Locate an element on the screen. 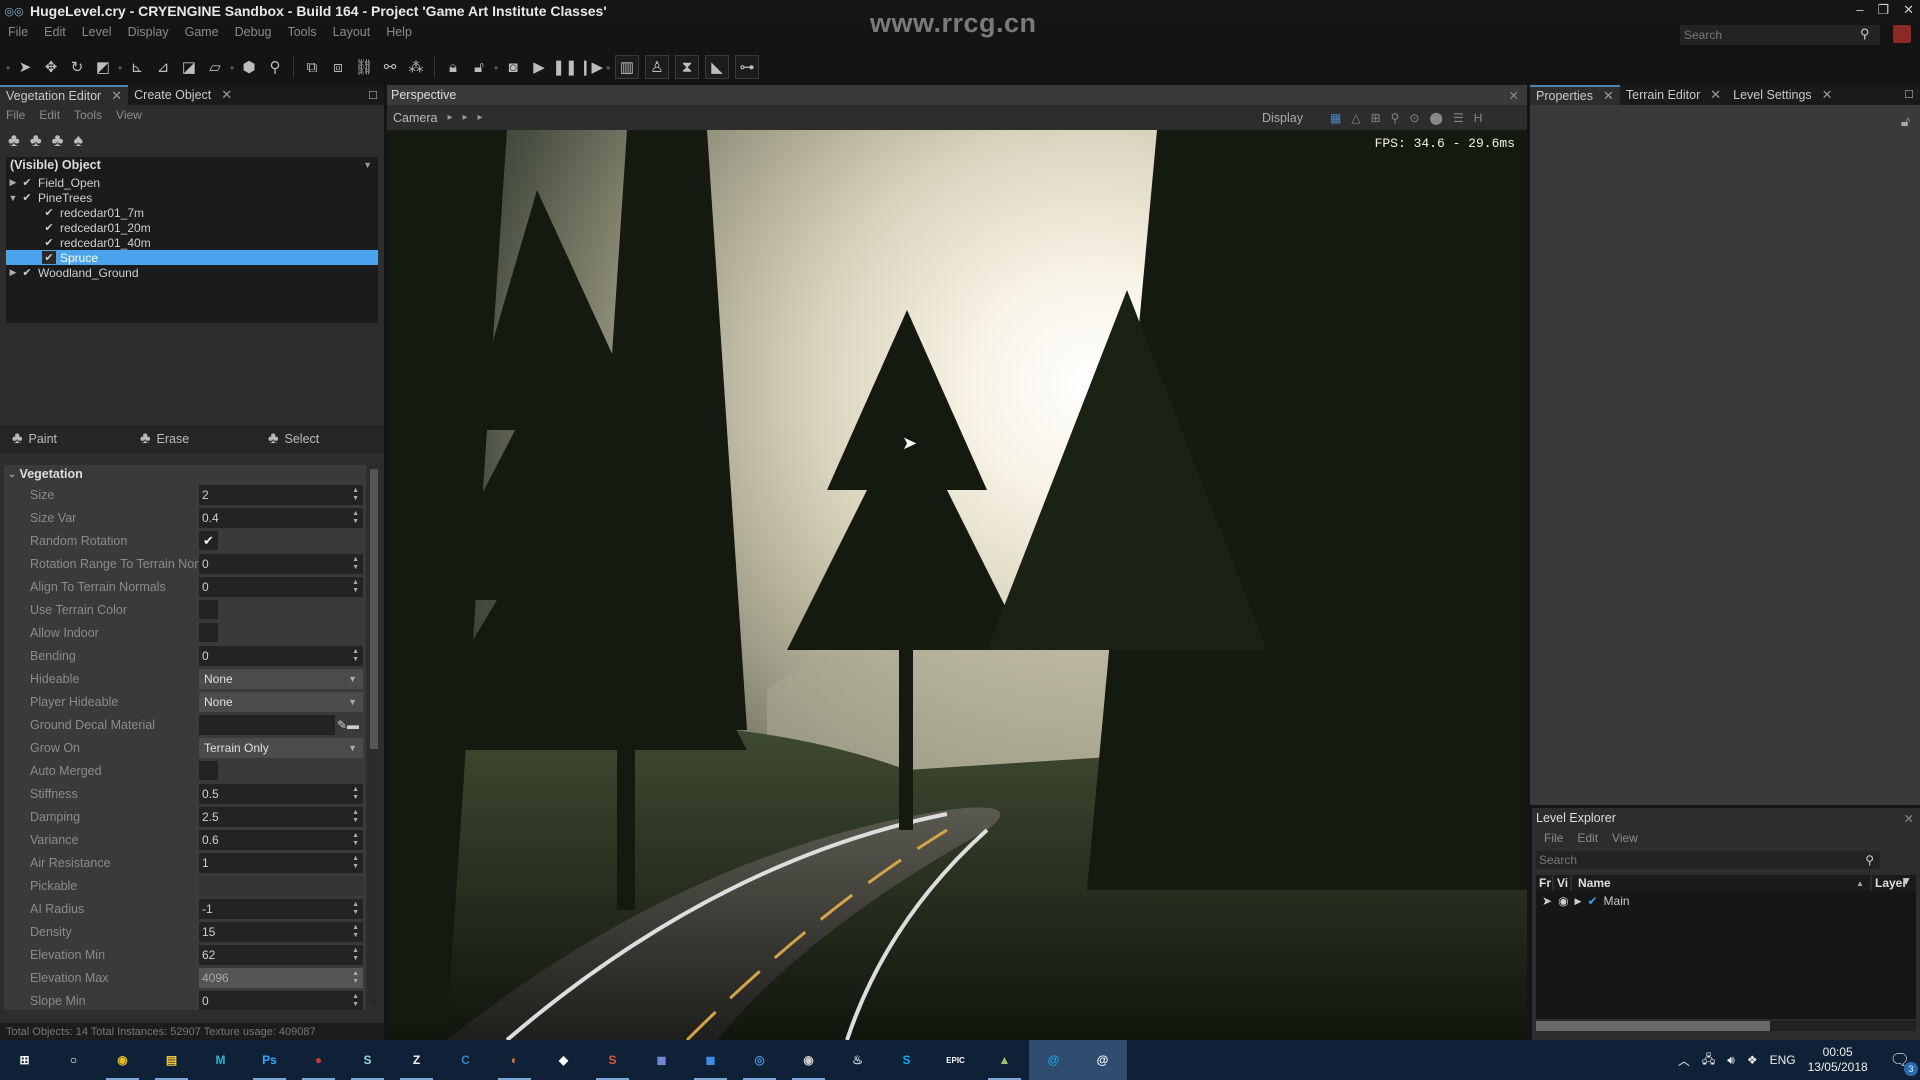 The height and width of the screenshot is (1080, 1920). tab-level-settings: Level Settings ✕ is located at coordinates (1782, 95).